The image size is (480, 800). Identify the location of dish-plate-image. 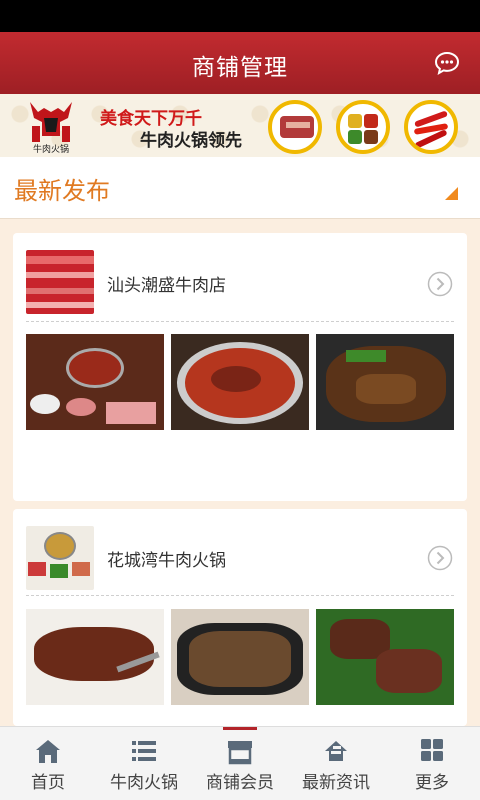
(363, 127).